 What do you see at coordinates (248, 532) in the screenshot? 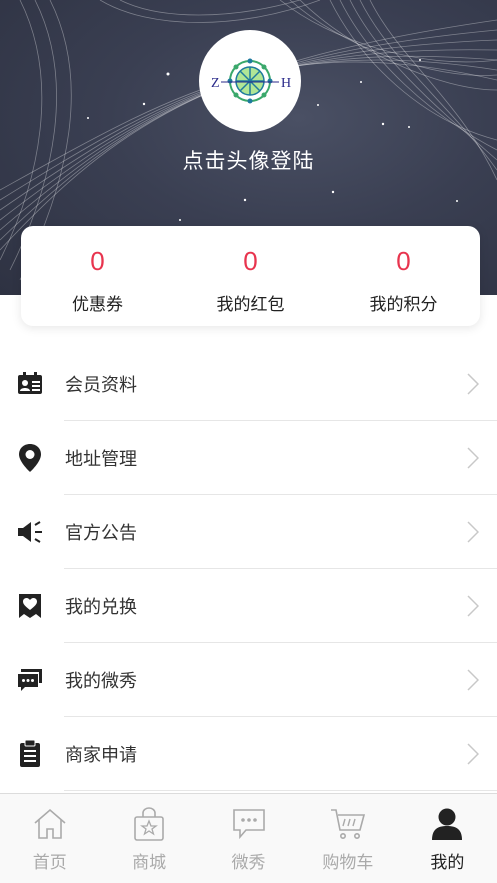
I see `menu-item-announcements: 官方公告` at bounding box center [248, 532].